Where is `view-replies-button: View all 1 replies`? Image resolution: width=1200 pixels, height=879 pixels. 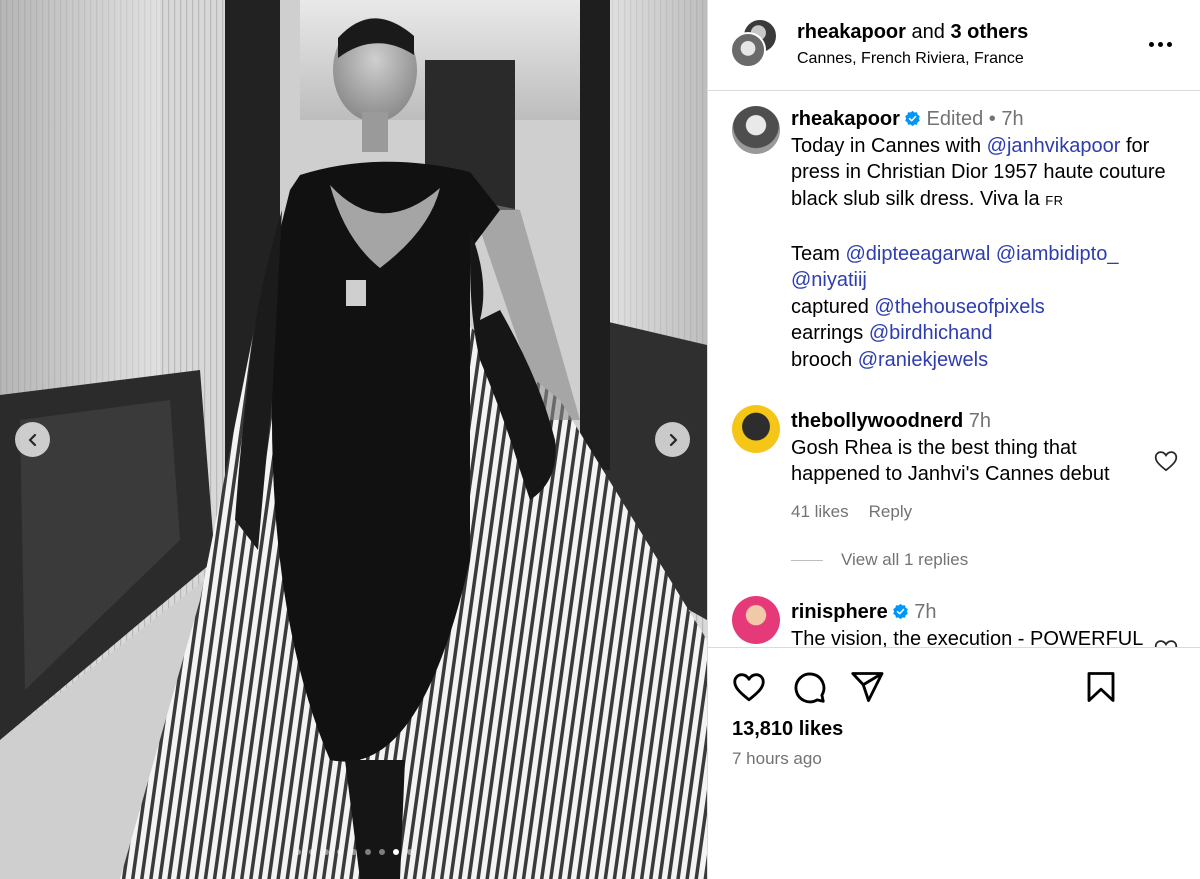
view-replies-button: View all 1 replies is located at coordinates (879, 560).